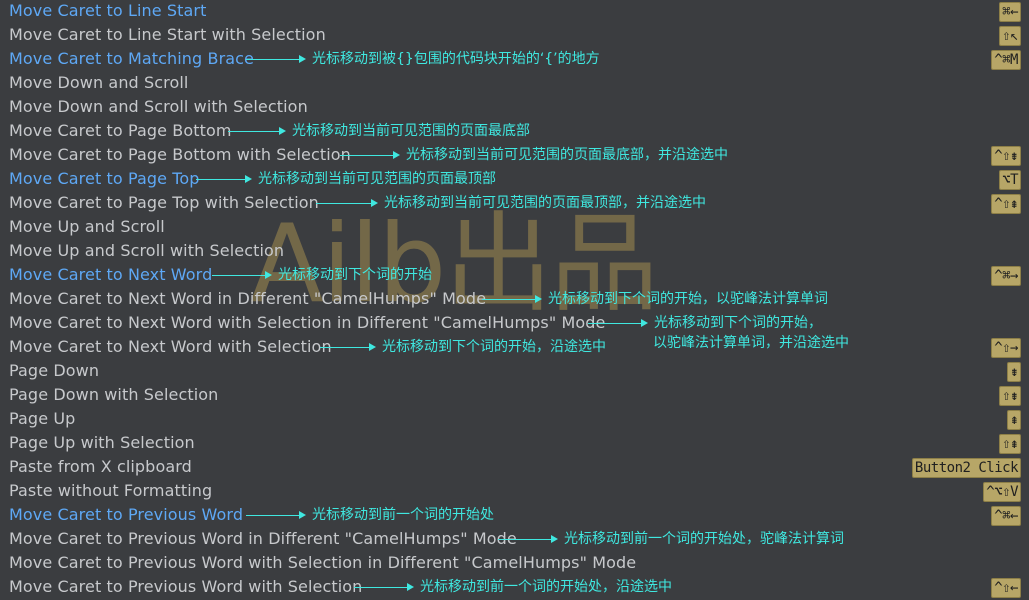 Image resolution: width=1029 pixels, height=600 pixels. I want to click on action-label: Page Up, so click(42, 418).